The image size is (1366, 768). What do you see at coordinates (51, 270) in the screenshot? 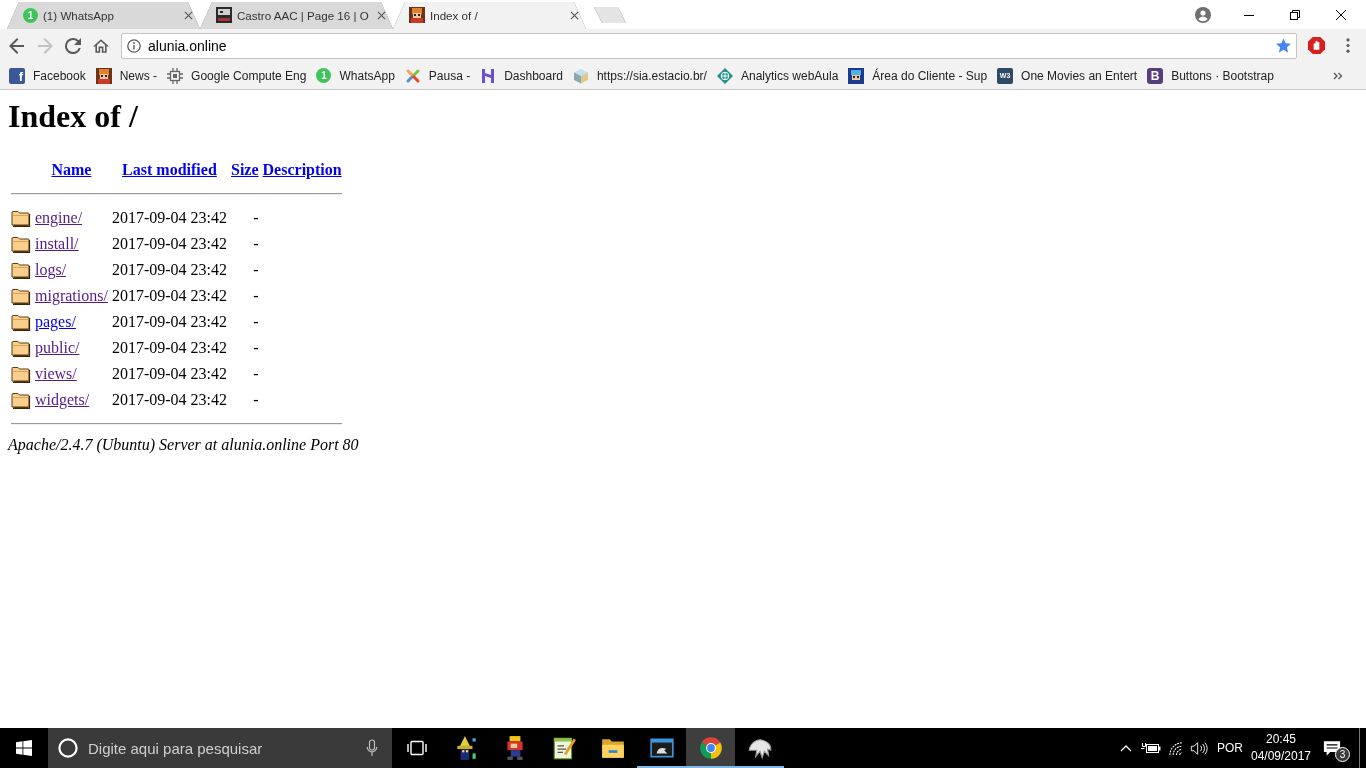
I see `folder-link: logs/` at bounding box center [51, 270].